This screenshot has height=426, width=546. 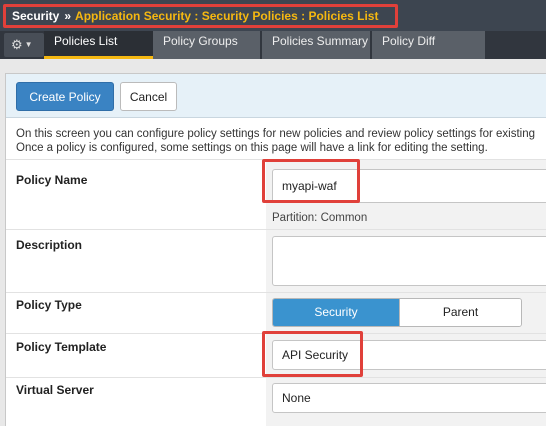 What do you see at coordinates (52, 180) in the screenshot?
I see `policy-name-label: Policy Name` at bounding box center [52, 180].